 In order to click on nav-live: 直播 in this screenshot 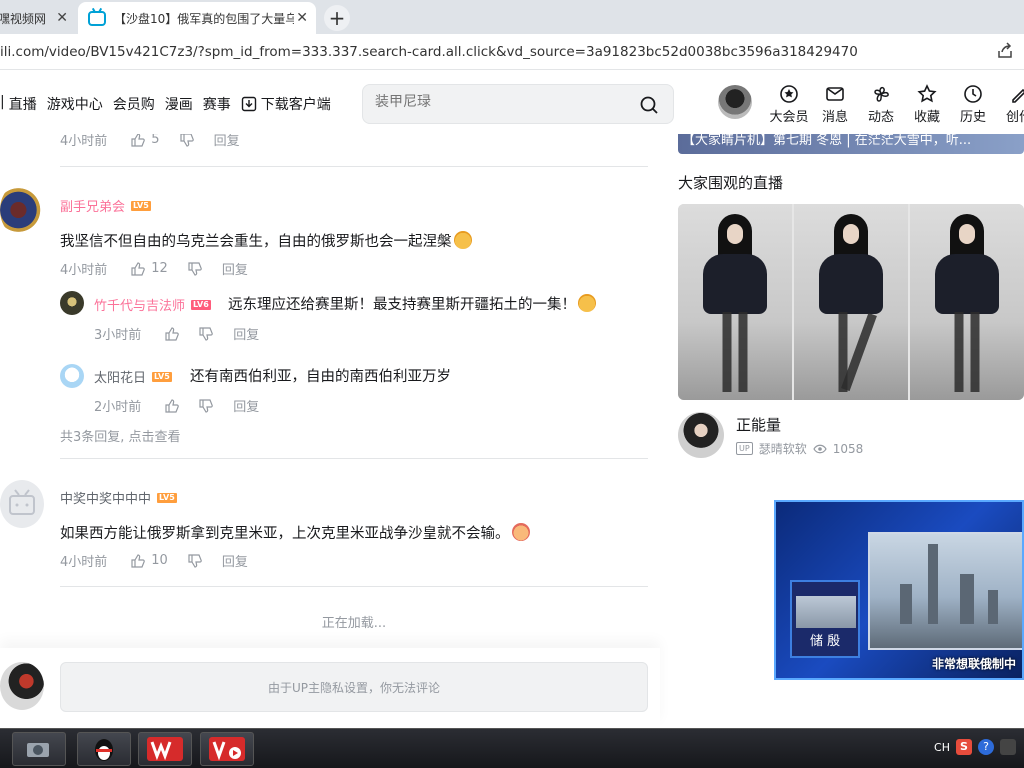, I will do `click(23, 104)`.